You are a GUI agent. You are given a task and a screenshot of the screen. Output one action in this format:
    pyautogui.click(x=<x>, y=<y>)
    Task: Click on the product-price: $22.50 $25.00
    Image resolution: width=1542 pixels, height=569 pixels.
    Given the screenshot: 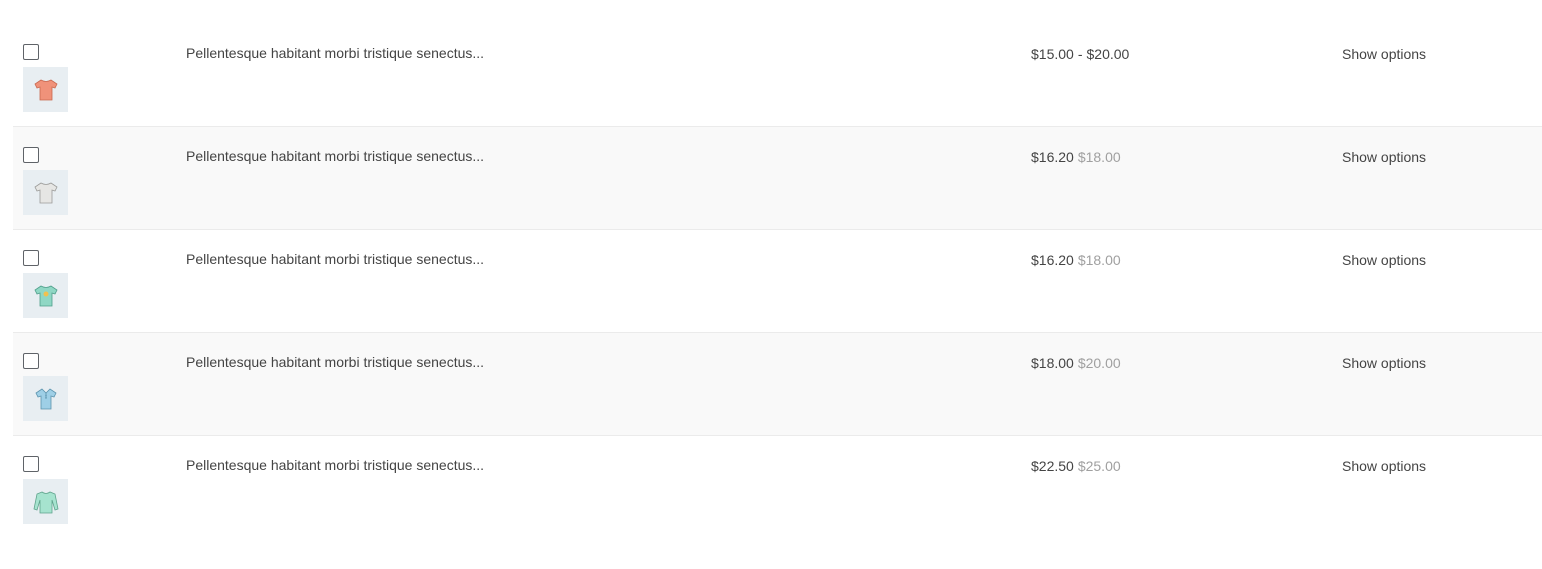 What is the action you would take?
    pyautogui.click(x=1076, y=466)
    